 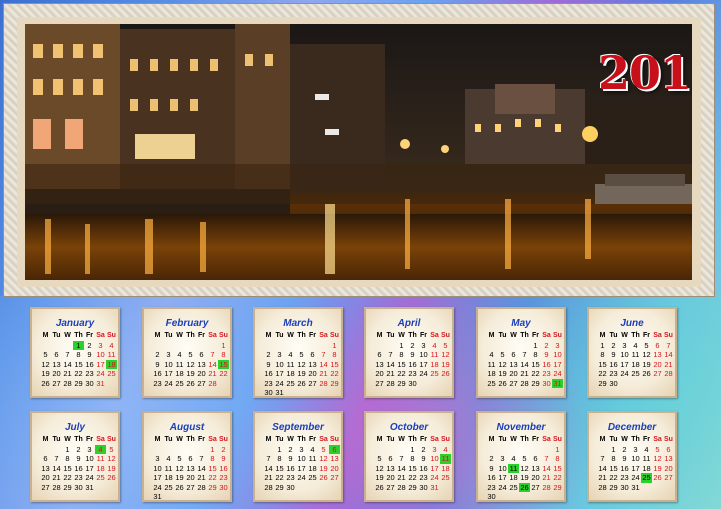 I want to click on day-cell: 14, so click(x=668, y=354).